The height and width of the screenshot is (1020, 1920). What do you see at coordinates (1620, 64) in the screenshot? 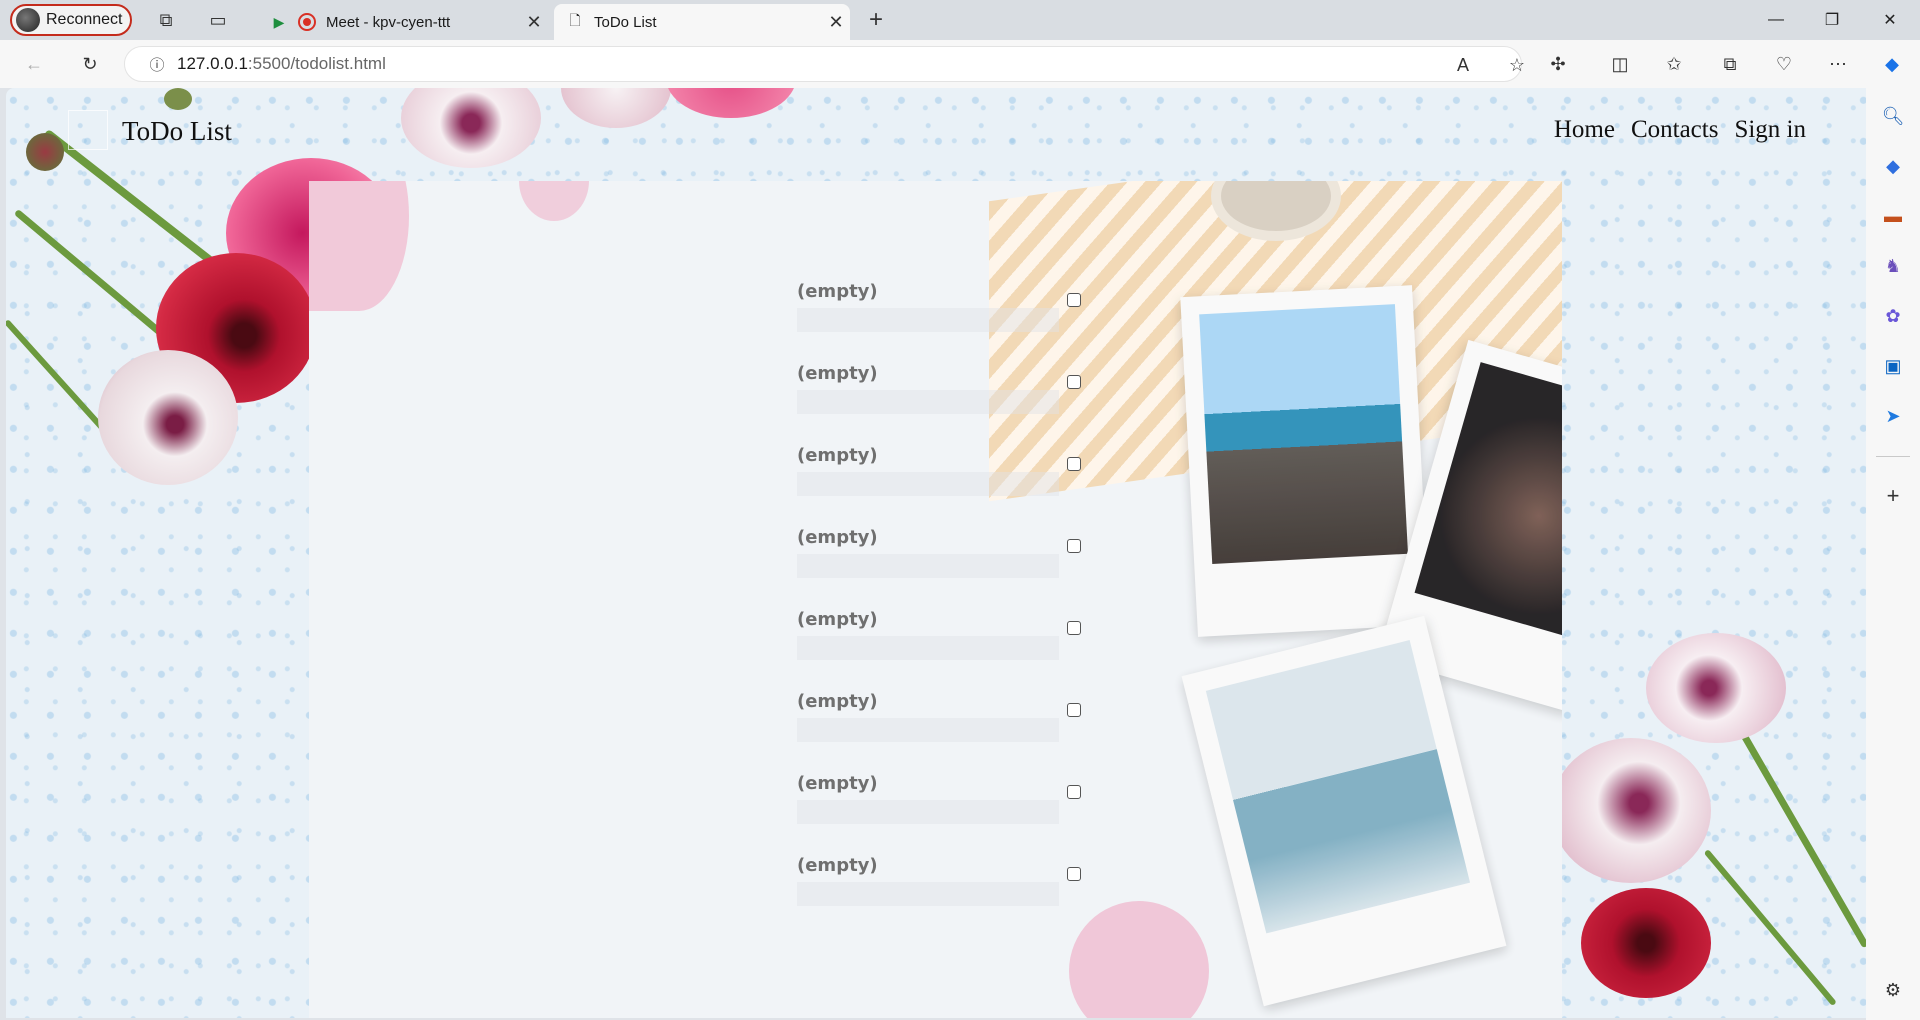
I see `split-screen-icon: ◫` at bounding box center [1620, 64].